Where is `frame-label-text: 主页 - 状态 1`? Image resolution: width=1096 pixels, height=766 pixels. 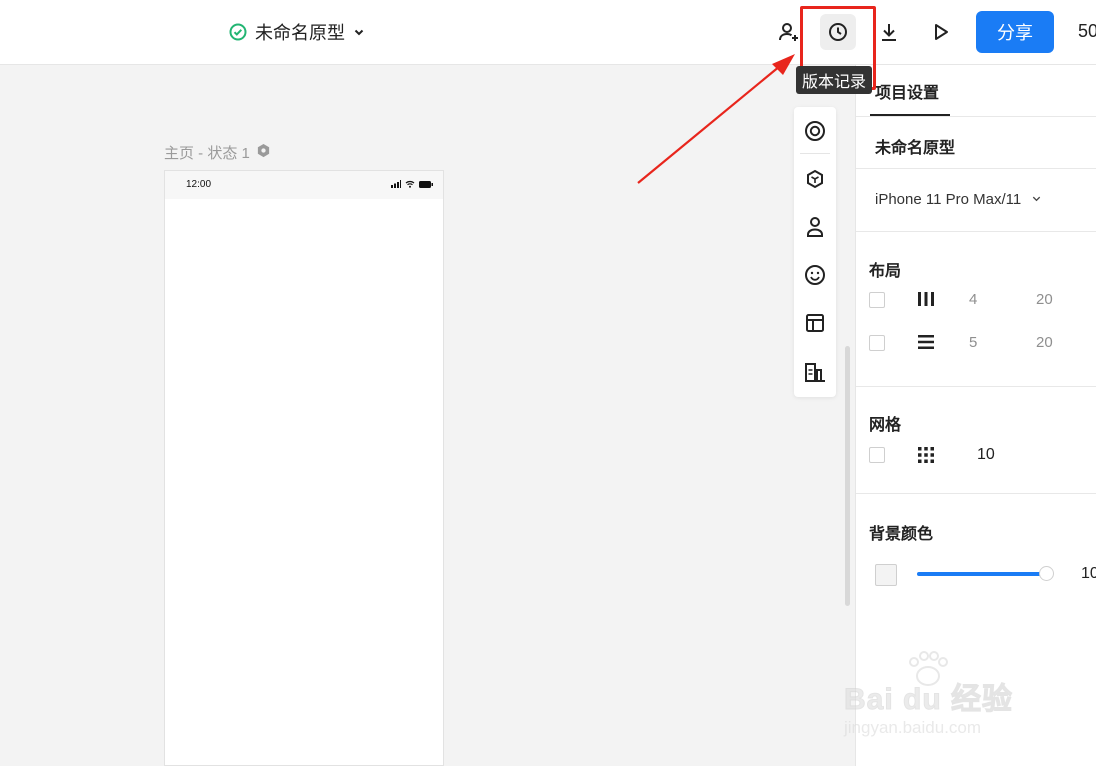
frame-label-text: 主页 - 状态 1 is located at coordinates (207, 153).